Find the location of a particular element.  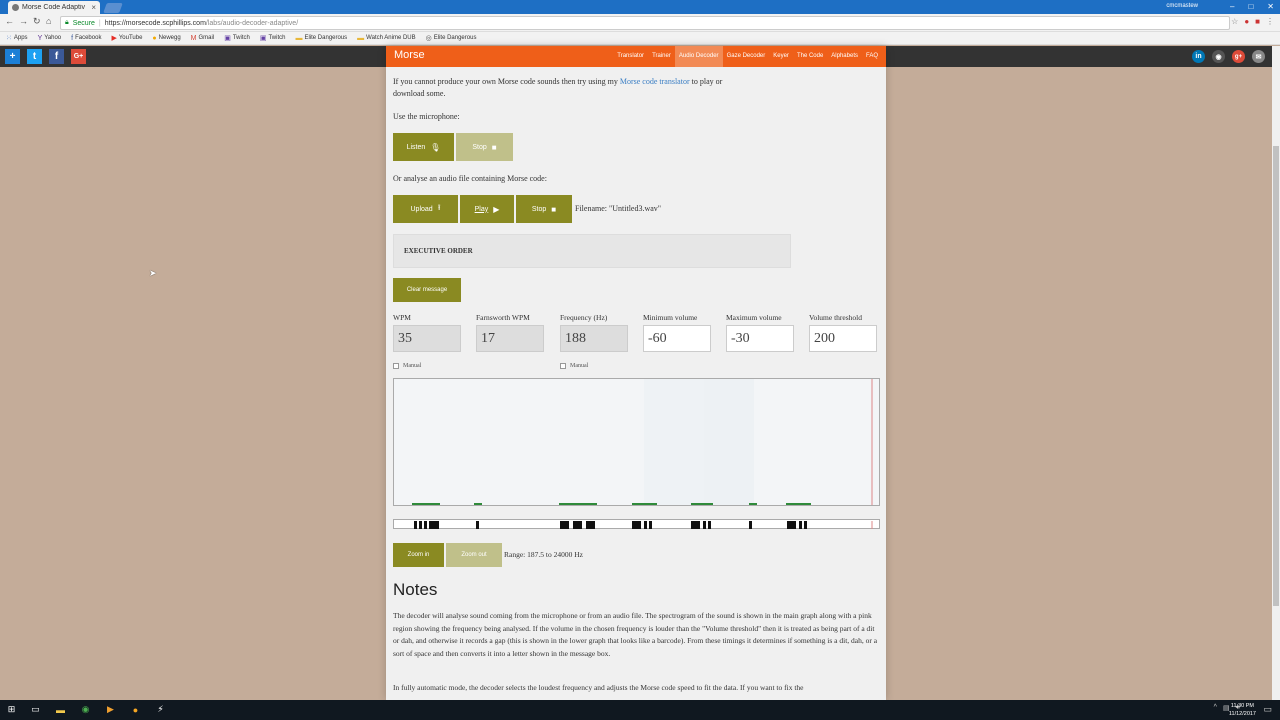

listen-button: Listen 🎙︎ is located at coordinates (423, 147).